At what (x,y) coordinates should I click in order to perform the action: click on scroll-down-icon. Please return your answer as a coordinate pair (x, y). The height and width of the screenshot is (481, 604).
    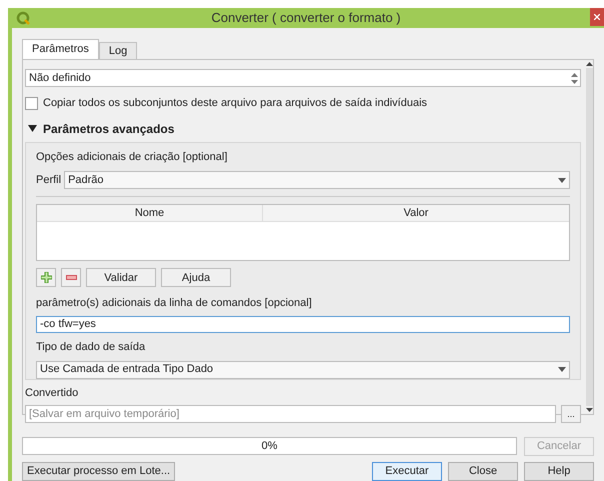
    Looking at the image, I should click on (589, 410).